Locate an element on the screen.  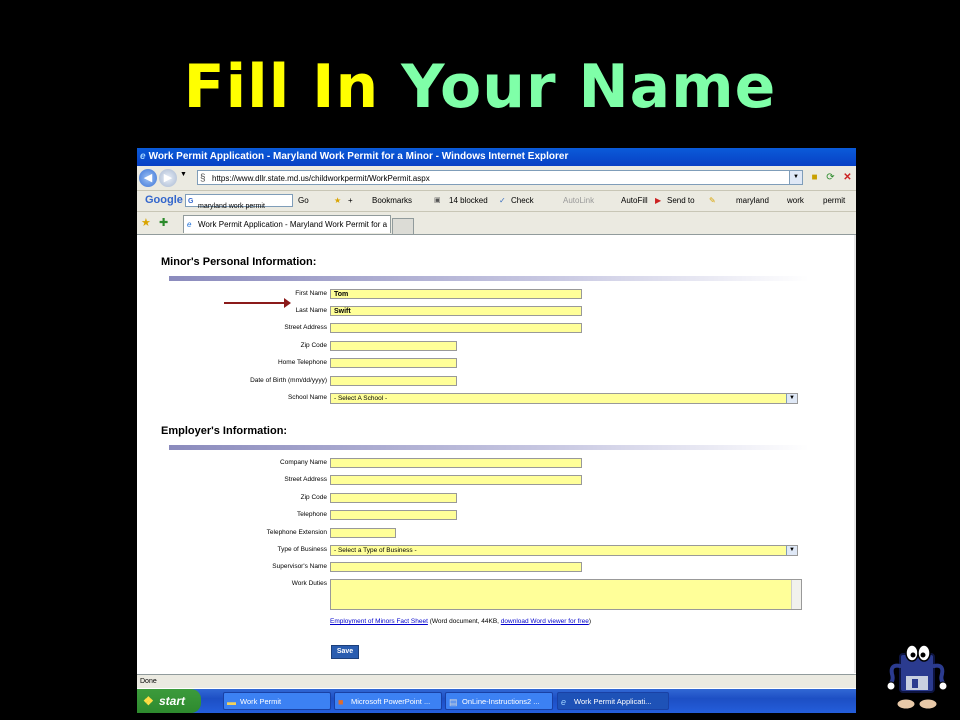
slide-title: Fill In Your Name is located at coordinates (480, 87).